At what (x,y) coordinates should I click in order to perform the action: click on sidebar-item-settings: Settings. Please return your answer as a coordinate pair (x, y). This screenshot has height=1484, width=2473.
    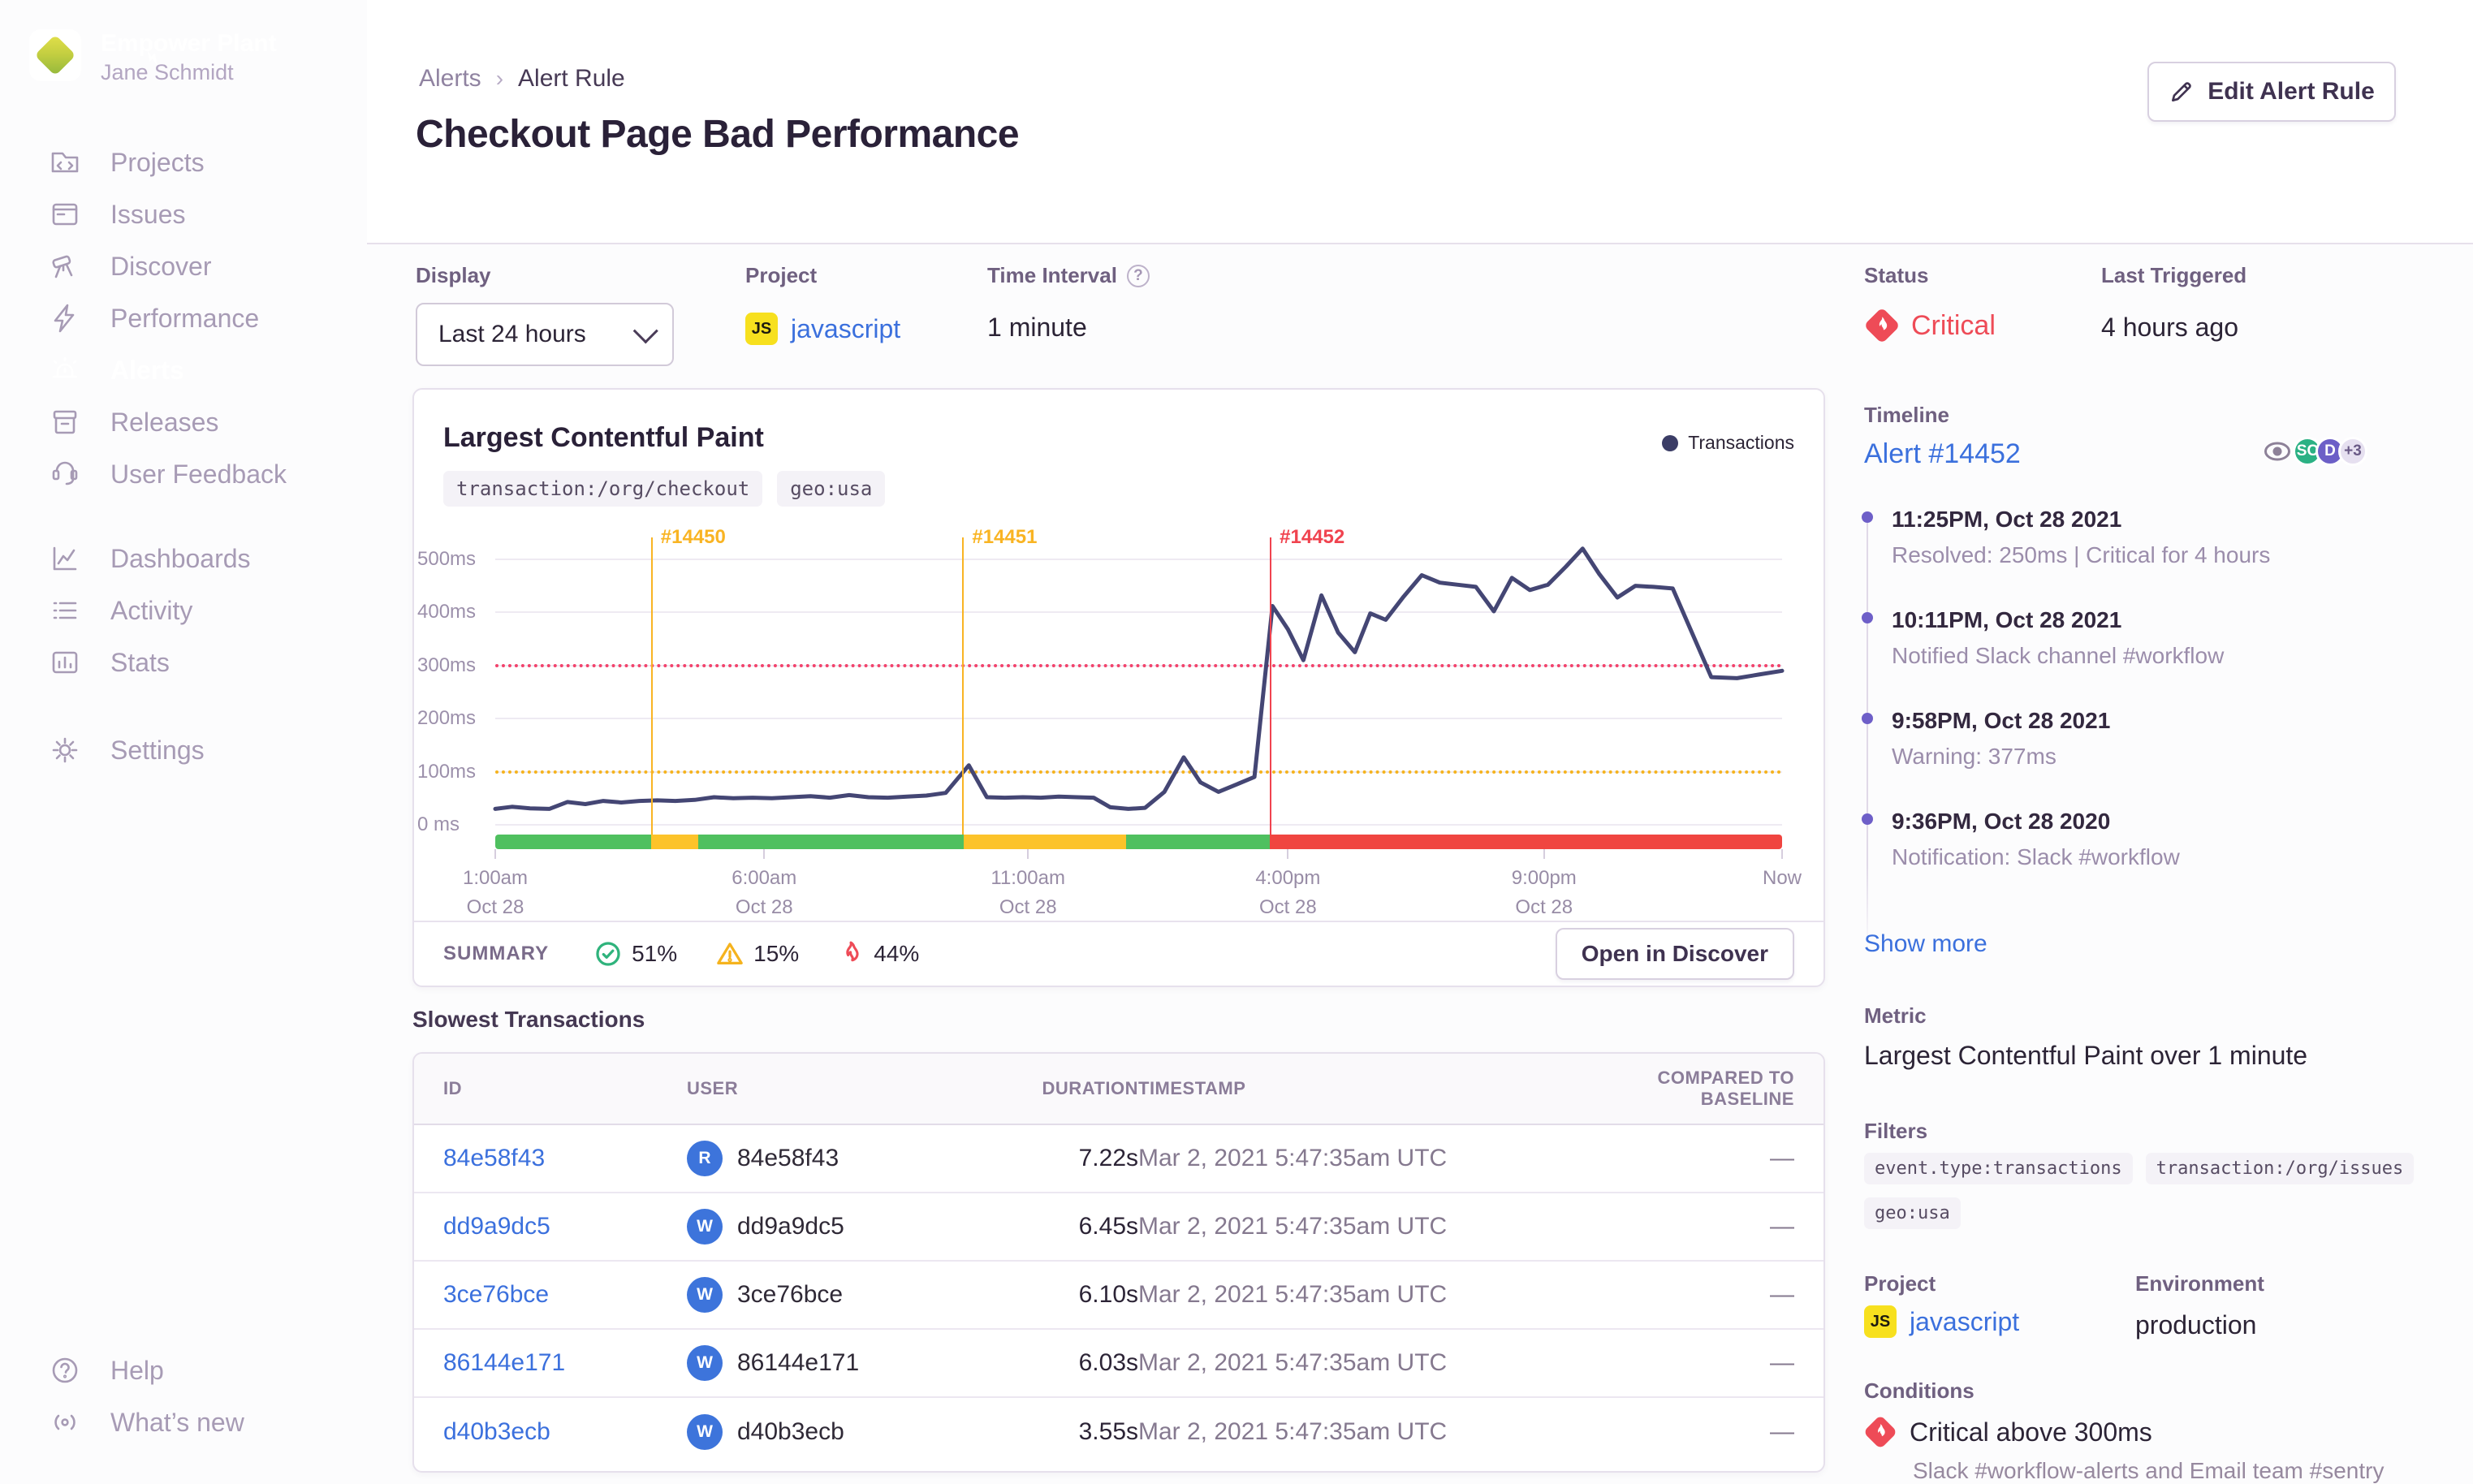
    Looking at the image, I should click on (184, 750).